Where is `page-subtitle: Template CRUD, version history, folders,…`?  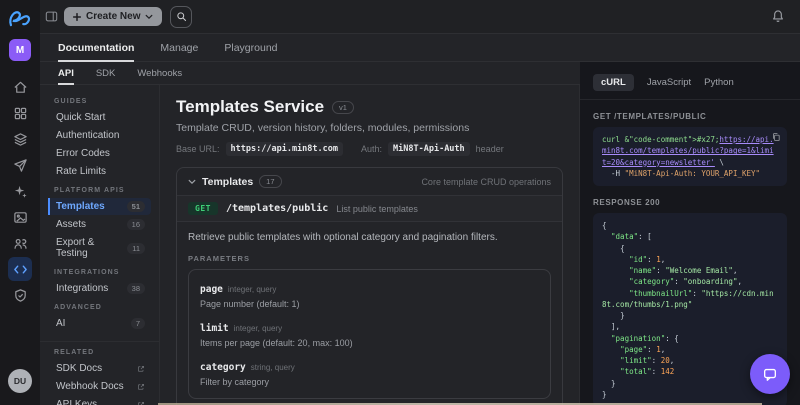
page-subtitle: Template CRUD, version history, folders,… is located at coordinates (323, 128).